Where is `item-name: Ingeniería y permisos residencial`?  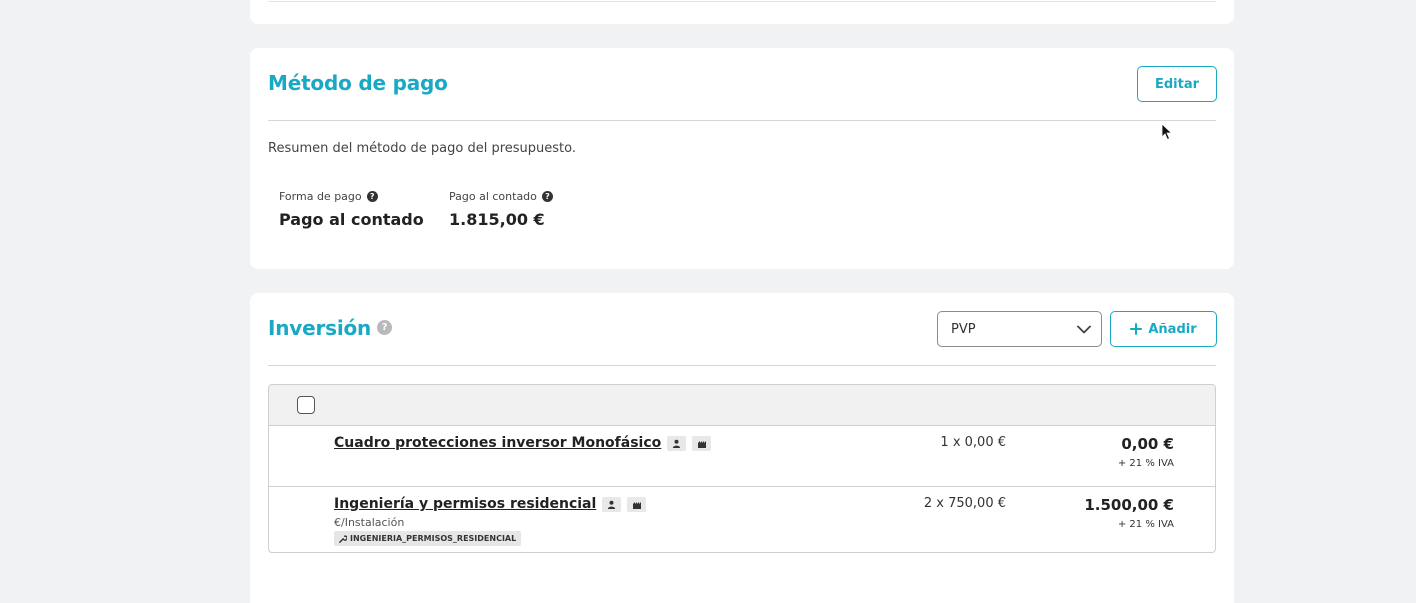
item-name: Ingeniería y permisos residencial is located at coordinates (465, 504).